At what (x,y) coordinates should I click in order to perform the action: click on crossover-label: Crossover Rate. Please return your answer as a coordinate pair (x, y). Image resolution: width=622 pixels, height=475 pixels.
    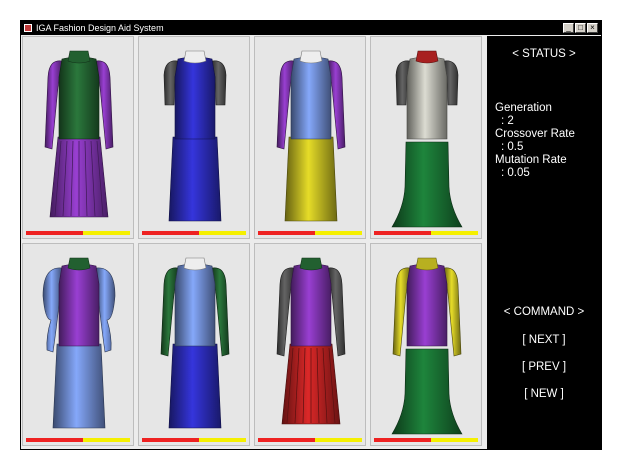
    Looking at the image, I should click on (535, 134).